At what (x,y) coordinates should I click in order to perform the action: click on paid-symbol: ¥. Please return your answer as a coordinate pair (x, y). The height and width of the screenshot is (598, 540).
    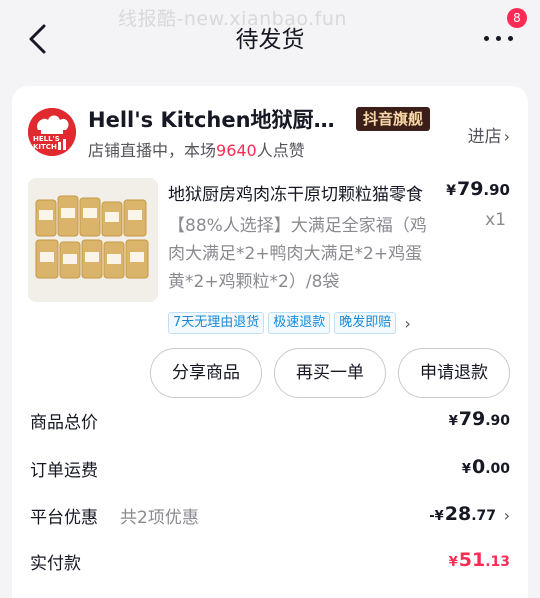
    Looking at the image, I should click on (453, 562).